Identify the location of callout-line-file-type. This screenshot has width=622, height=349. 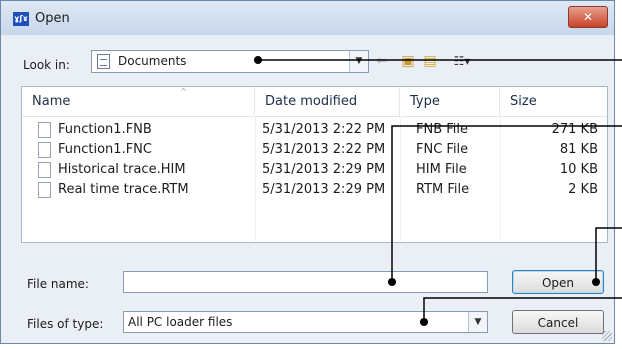
(522, 309).